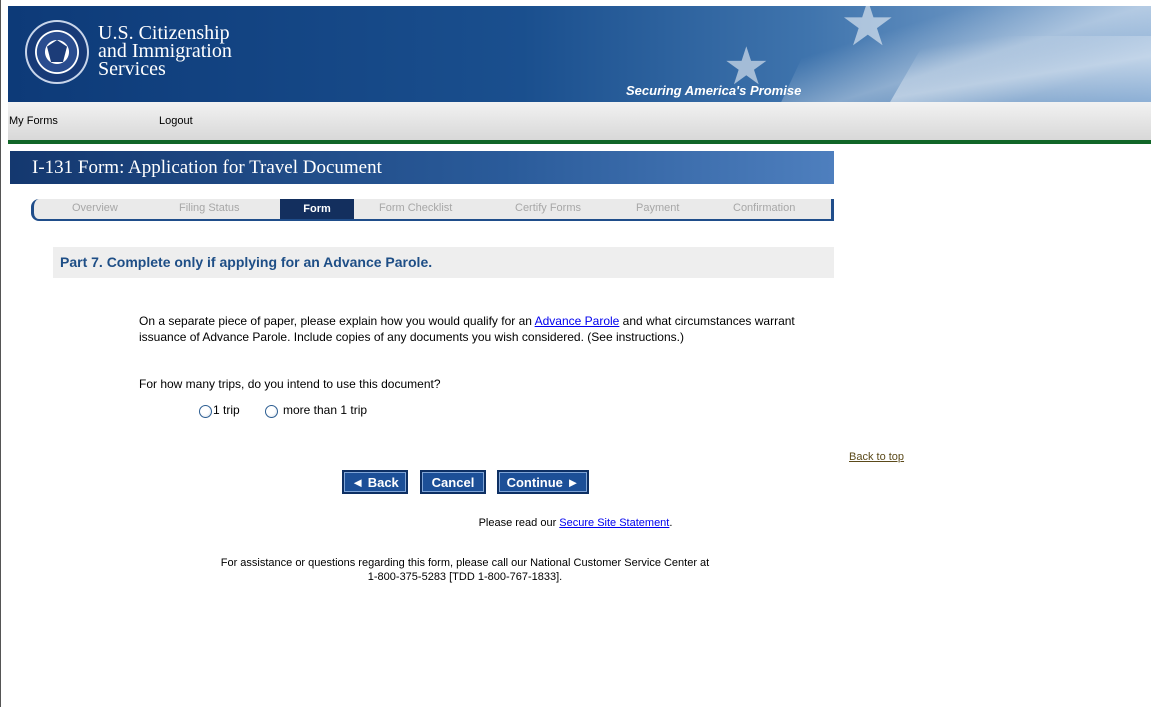  Describe the element at coordinates (33, 121) in the screenshot. I see `my-forms-link: My Forms` at that location.